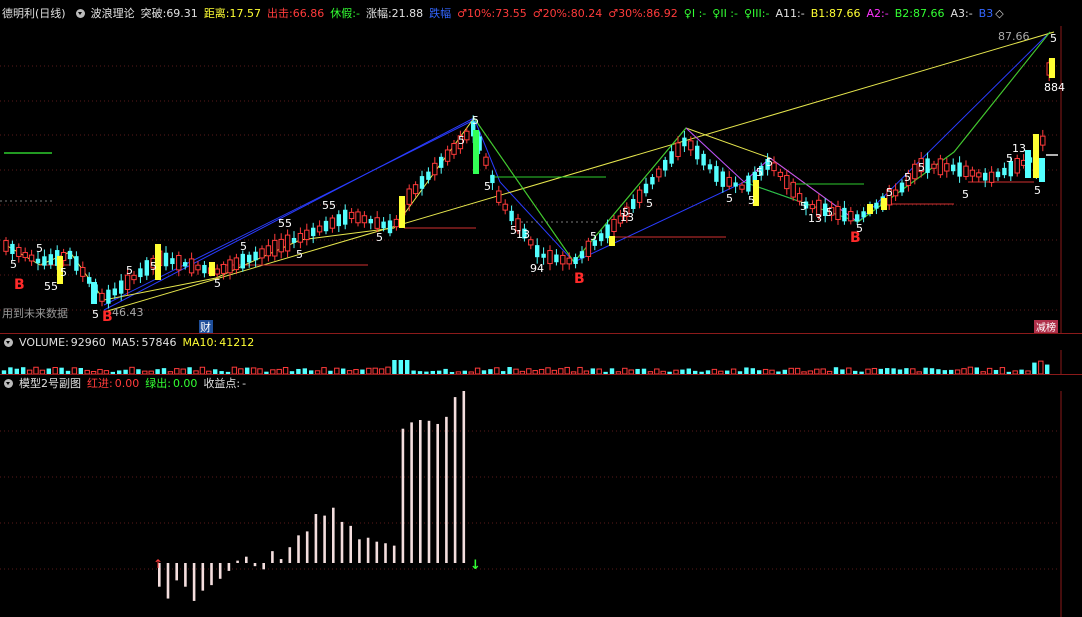  Describe the element at coordinates (130, 342) in the screenshot. I see `volume-header: VOLUME: 92960 MA5: 57846 MA10: 41212` at that location.